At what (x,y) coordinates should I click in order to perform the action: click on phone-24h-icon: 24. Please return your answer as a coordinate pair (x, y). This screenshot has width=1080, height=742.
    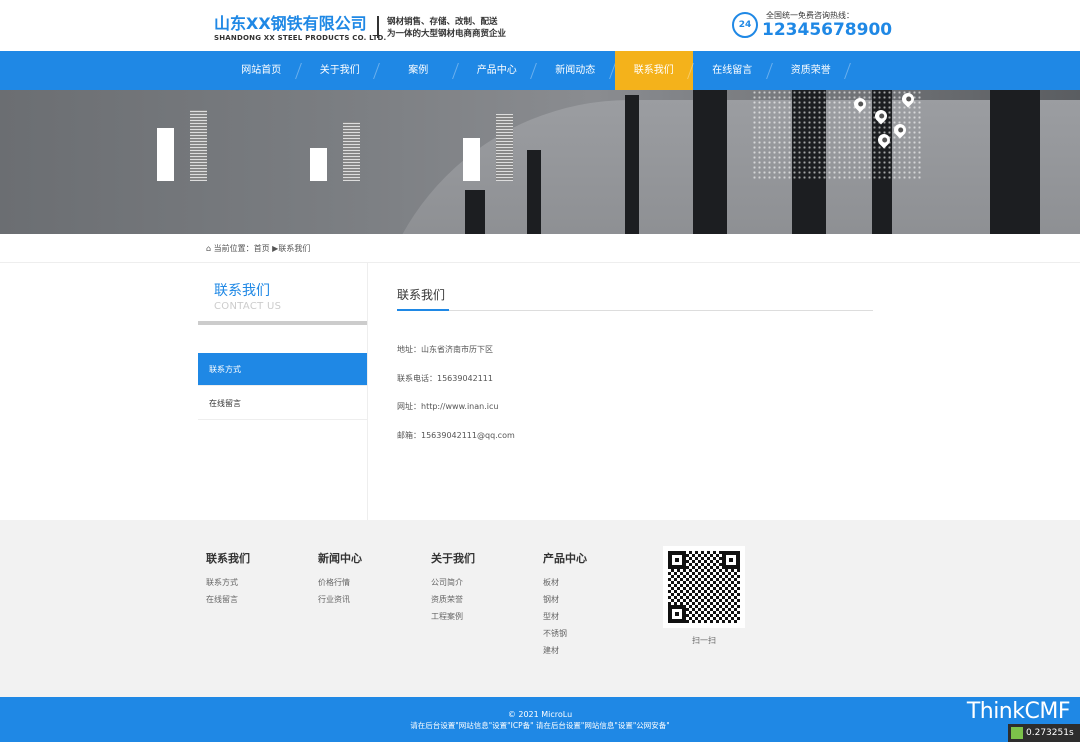
    Looking at the image, I should click on (745, 25).